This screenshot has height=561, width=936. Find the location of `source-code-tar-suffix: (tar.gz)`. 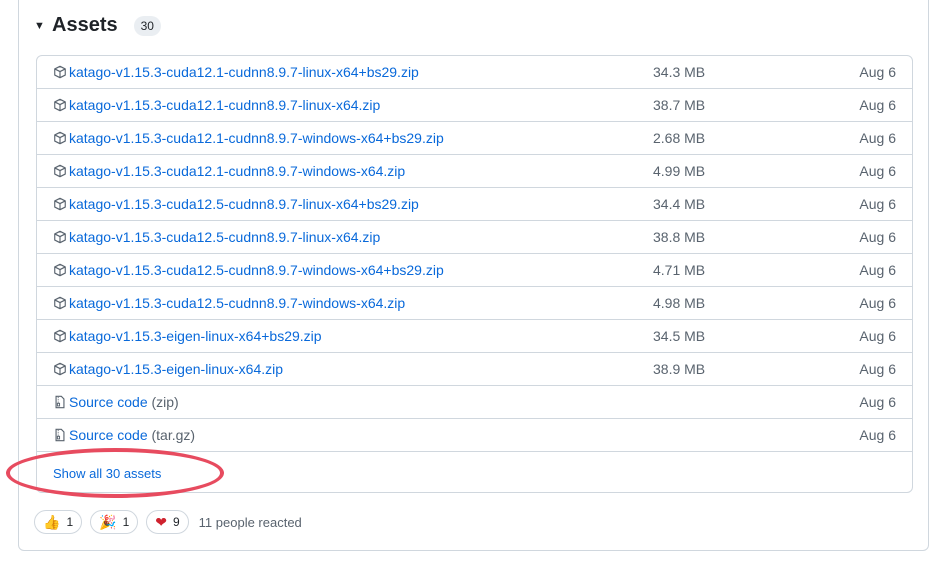

source-code-tar-suffix: (tar.gz) is located at coordinates (173, 435).